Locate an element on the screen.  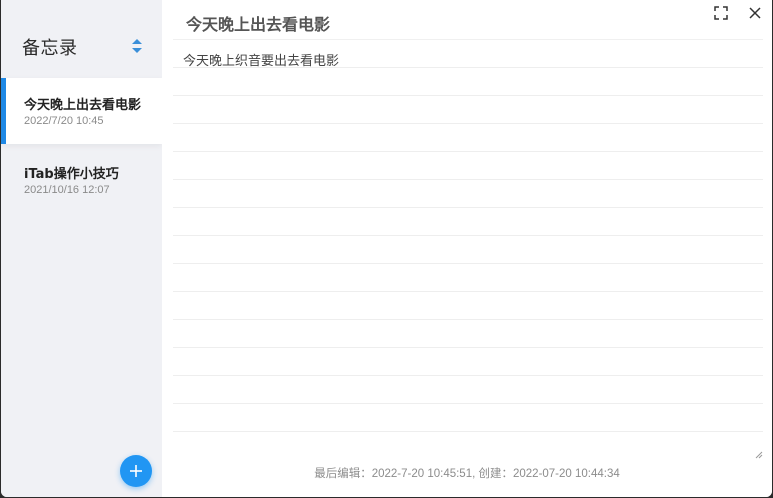
note-title: iTab操作小技巧 is located at coordinates (71, 174).